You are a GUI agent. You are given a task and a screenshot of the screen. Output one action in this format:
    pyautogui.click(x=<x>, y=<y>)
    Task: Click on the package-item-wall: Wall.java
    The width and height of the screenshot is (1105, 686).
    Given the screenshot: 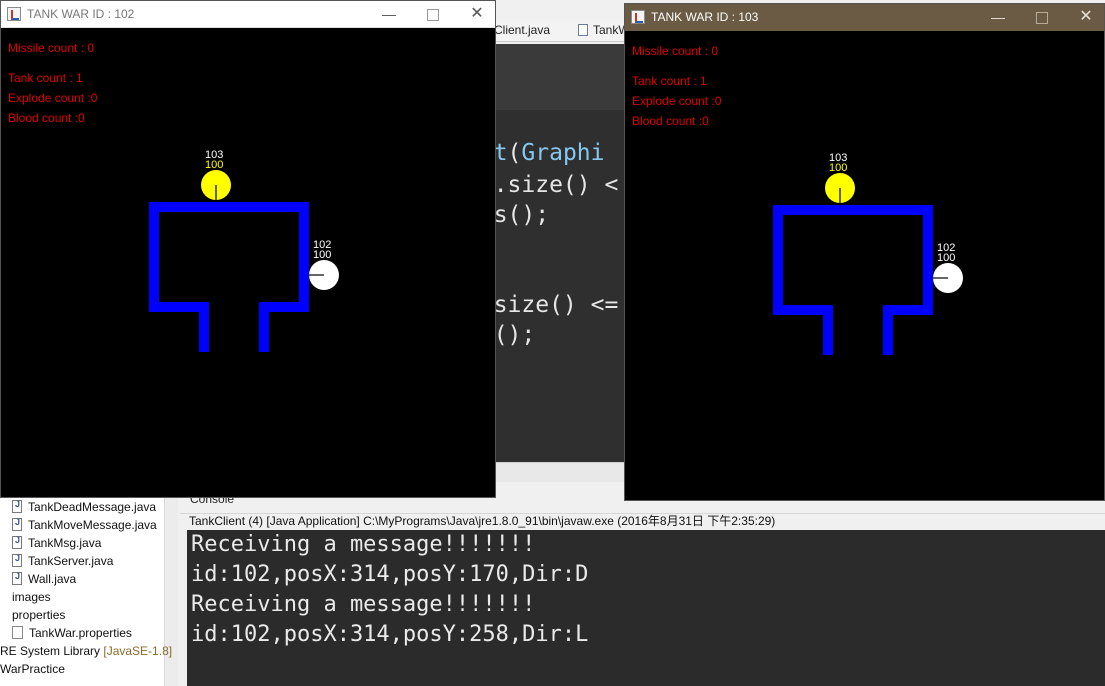 What is the action you would take?
    pyautogui.click(x=44, y=578)
    